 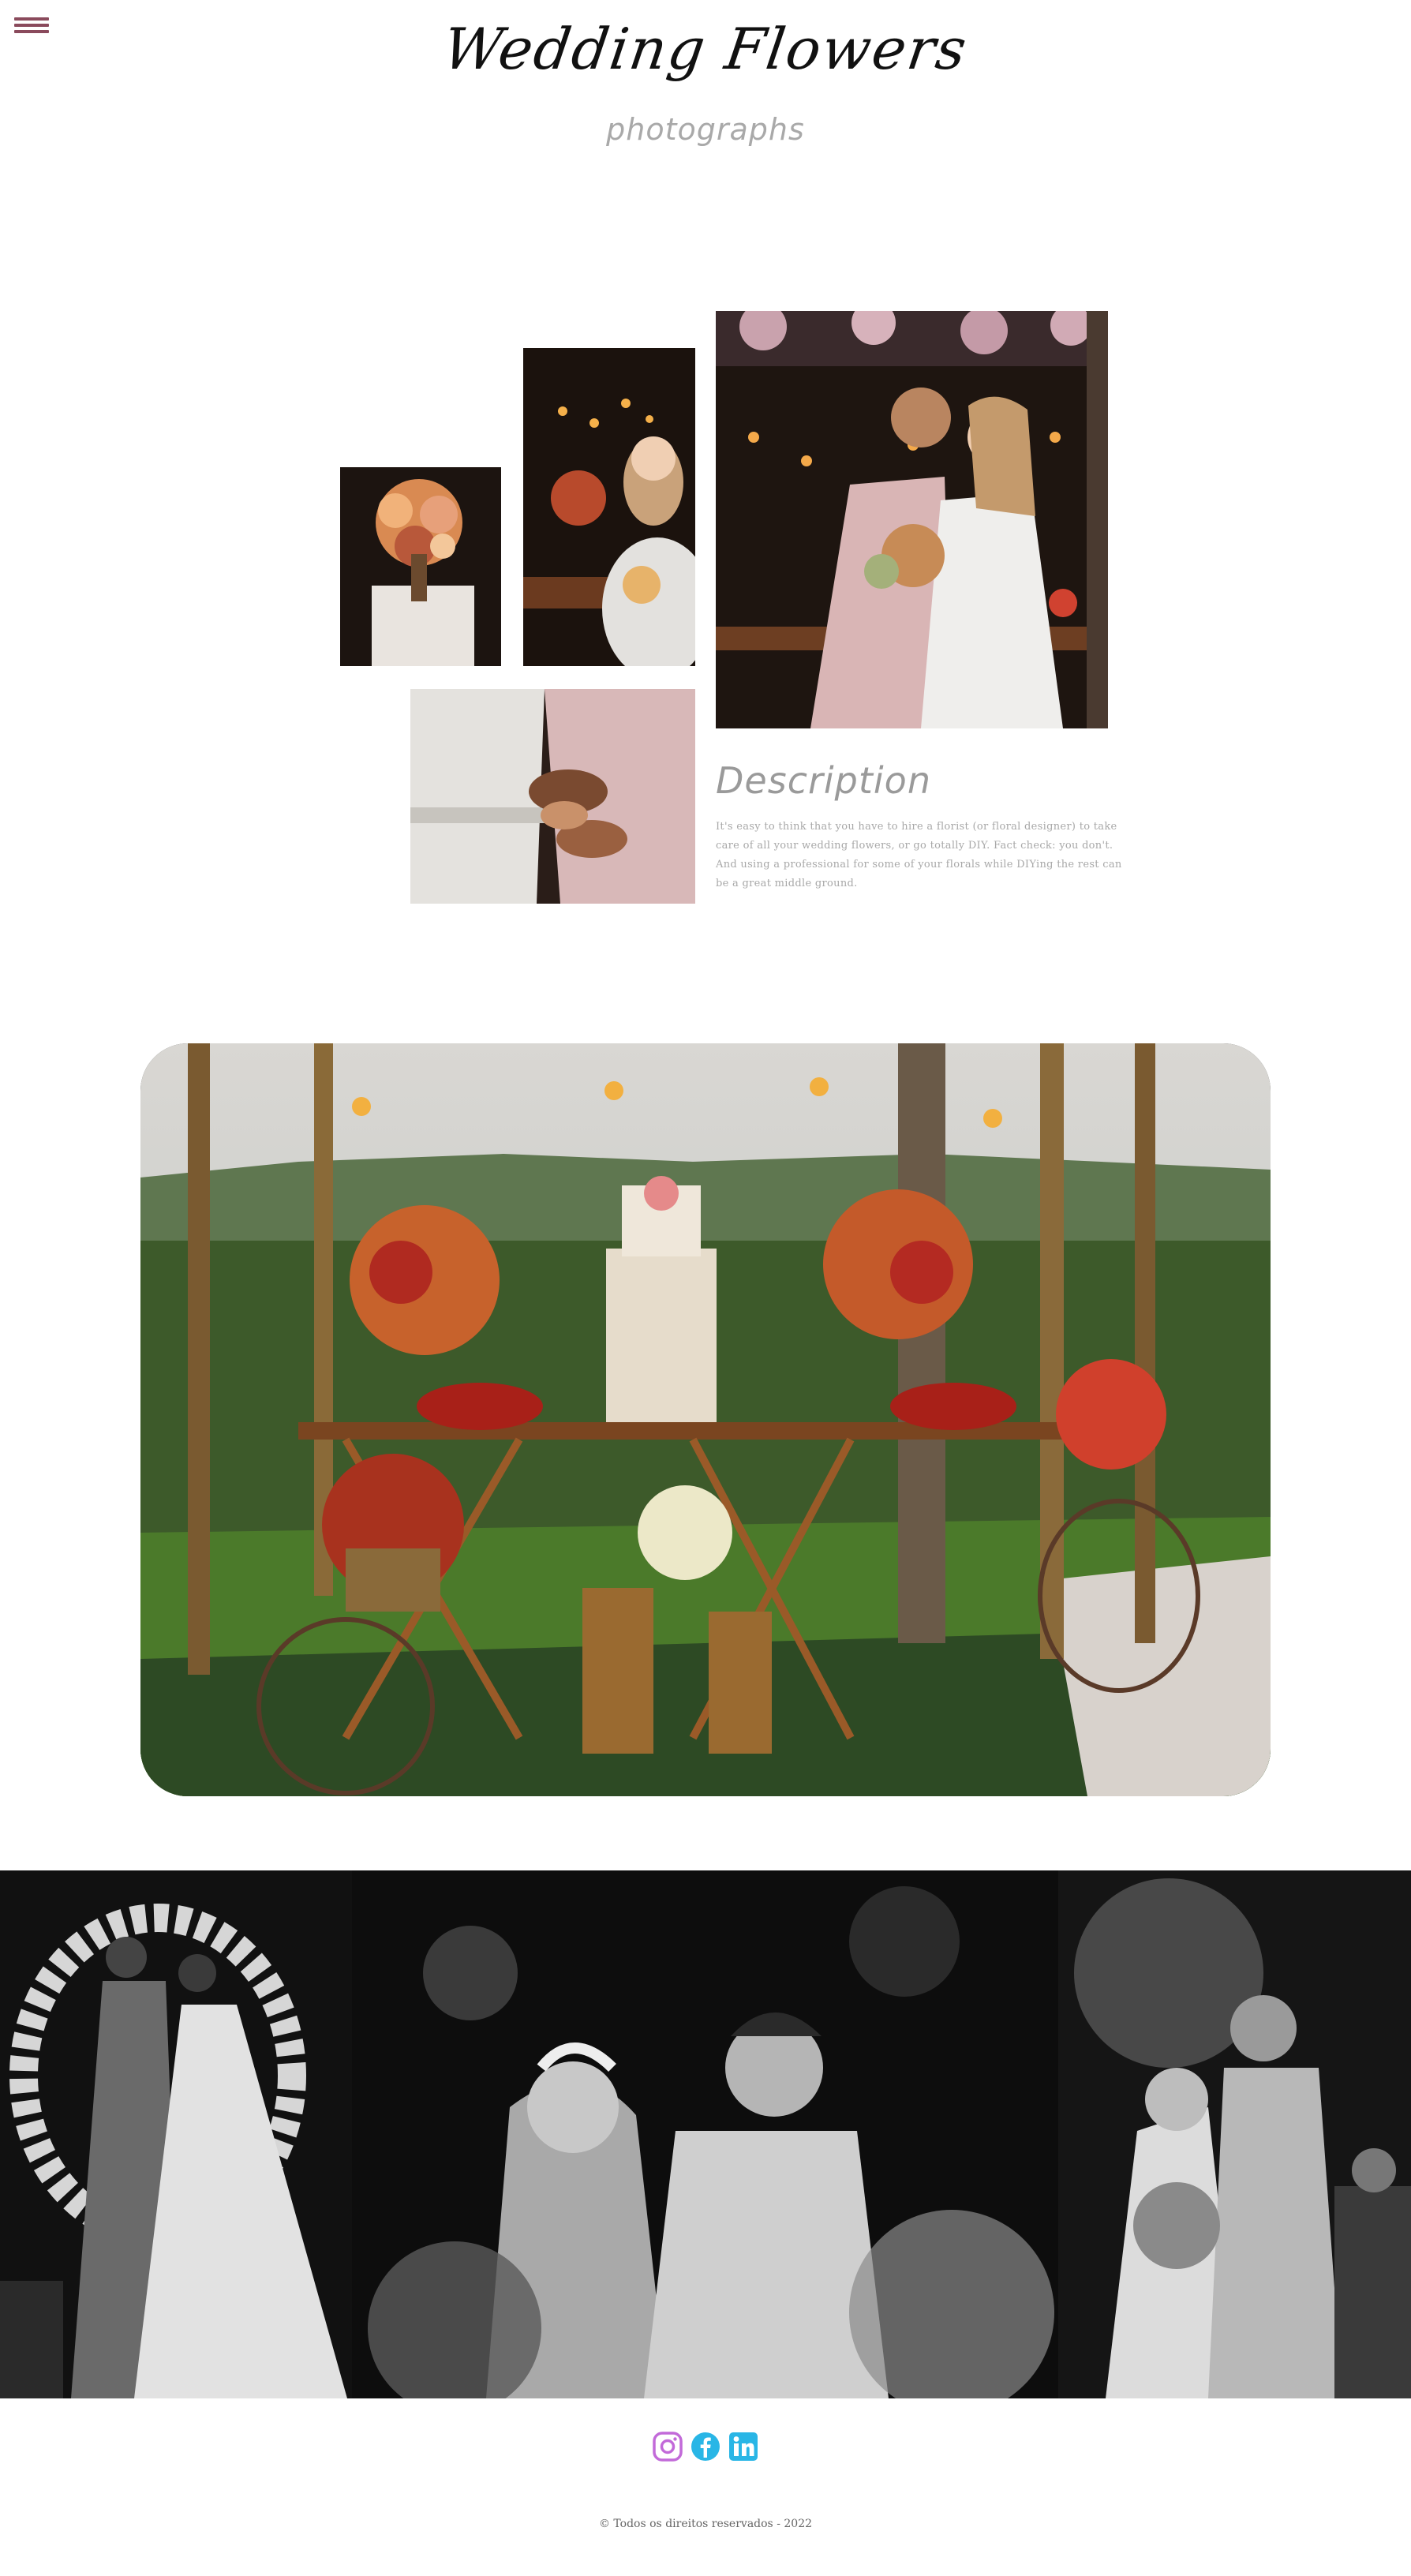 What do you see at coordinates (421, 566) in the screenshot?
I see `bouquet-closeup-photo` at bounding box center [421, 566].